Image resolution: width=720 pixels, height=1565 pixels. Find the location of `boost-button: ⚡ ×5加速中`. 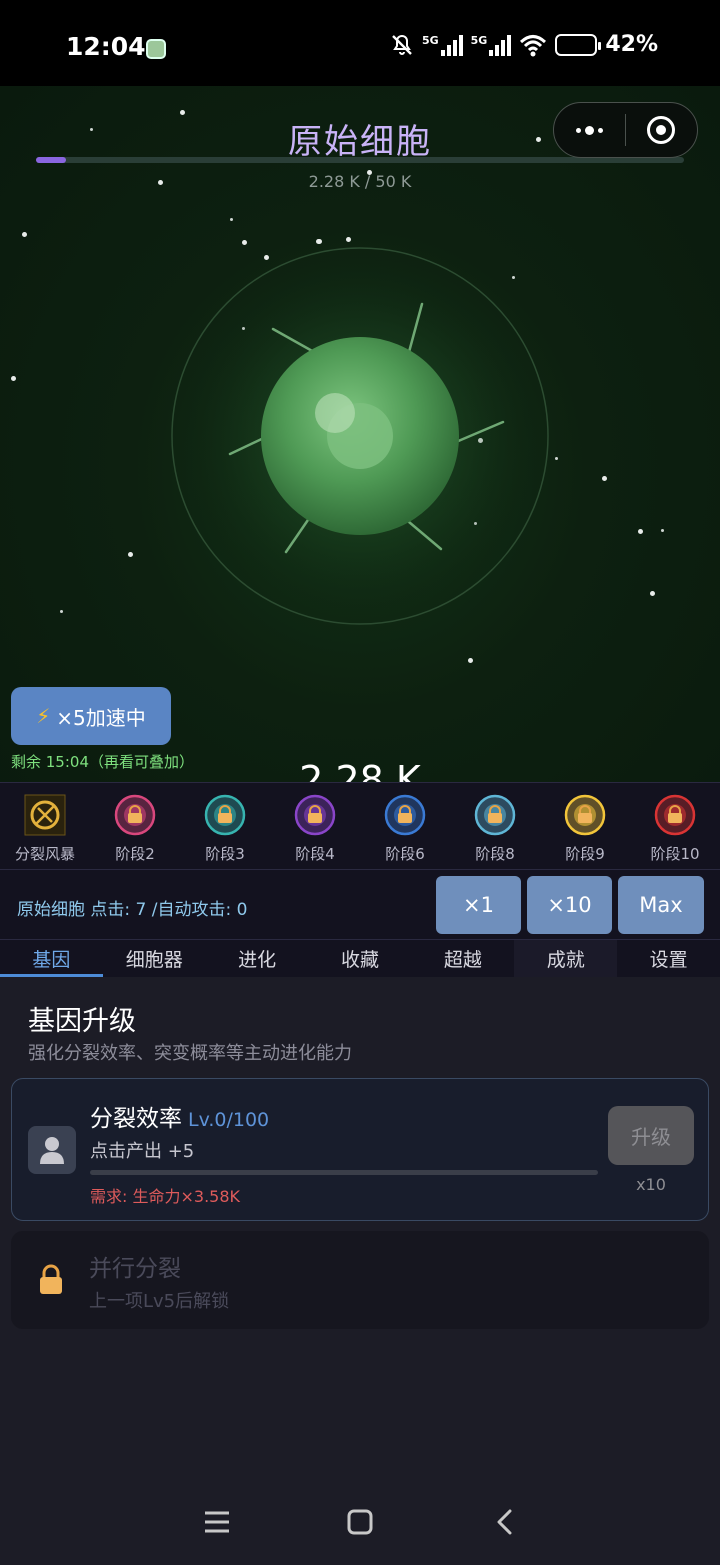

boost-button: ⚡ ×5加速中 is located at coordinates (91, 716).